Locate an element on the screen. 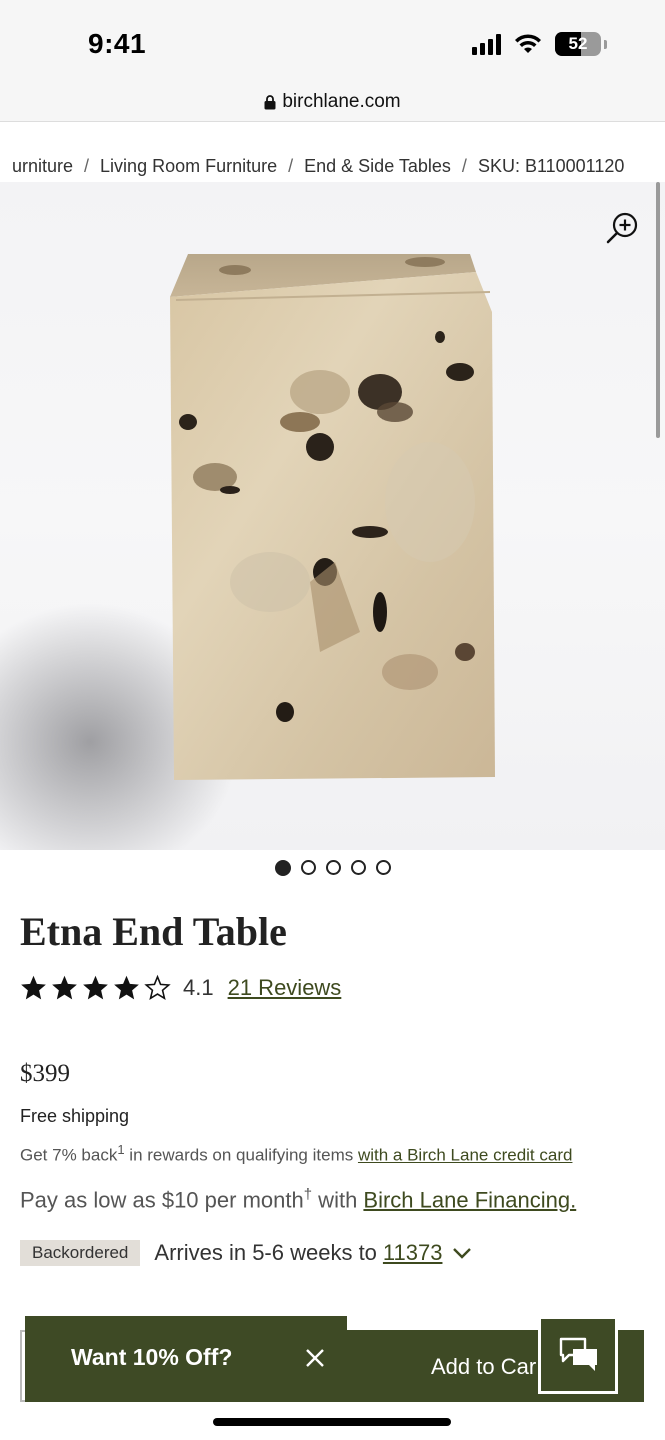  financing-link: Birch Lane Financing. is located at coordinates (469, 1199).